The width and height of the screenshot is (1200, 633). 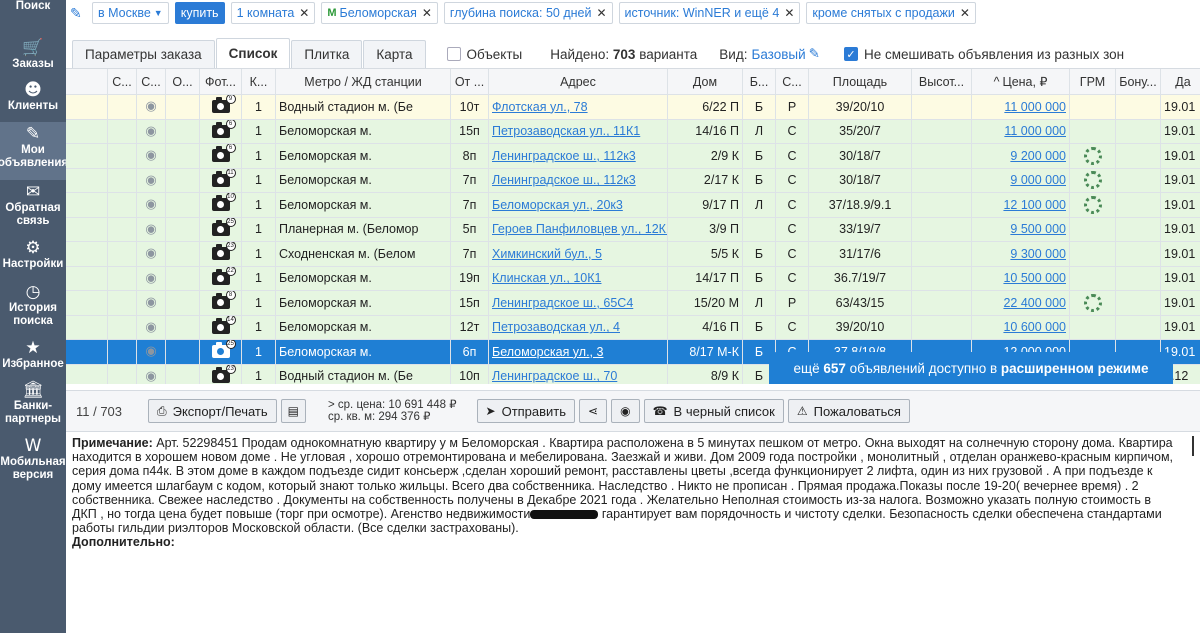 What do you see at coordinates (33, 57) in the screenshot?
I see `sidebar-item-orders: 🛒 Заказы` at bounding box center [33, 57].